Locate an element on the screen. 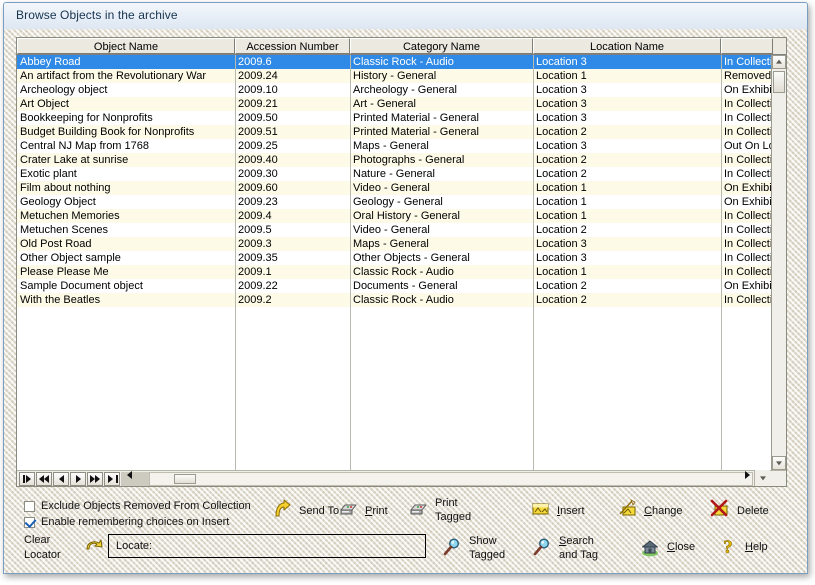 The image size is (815, 585). change-icon is located at coordinates (627, 508).